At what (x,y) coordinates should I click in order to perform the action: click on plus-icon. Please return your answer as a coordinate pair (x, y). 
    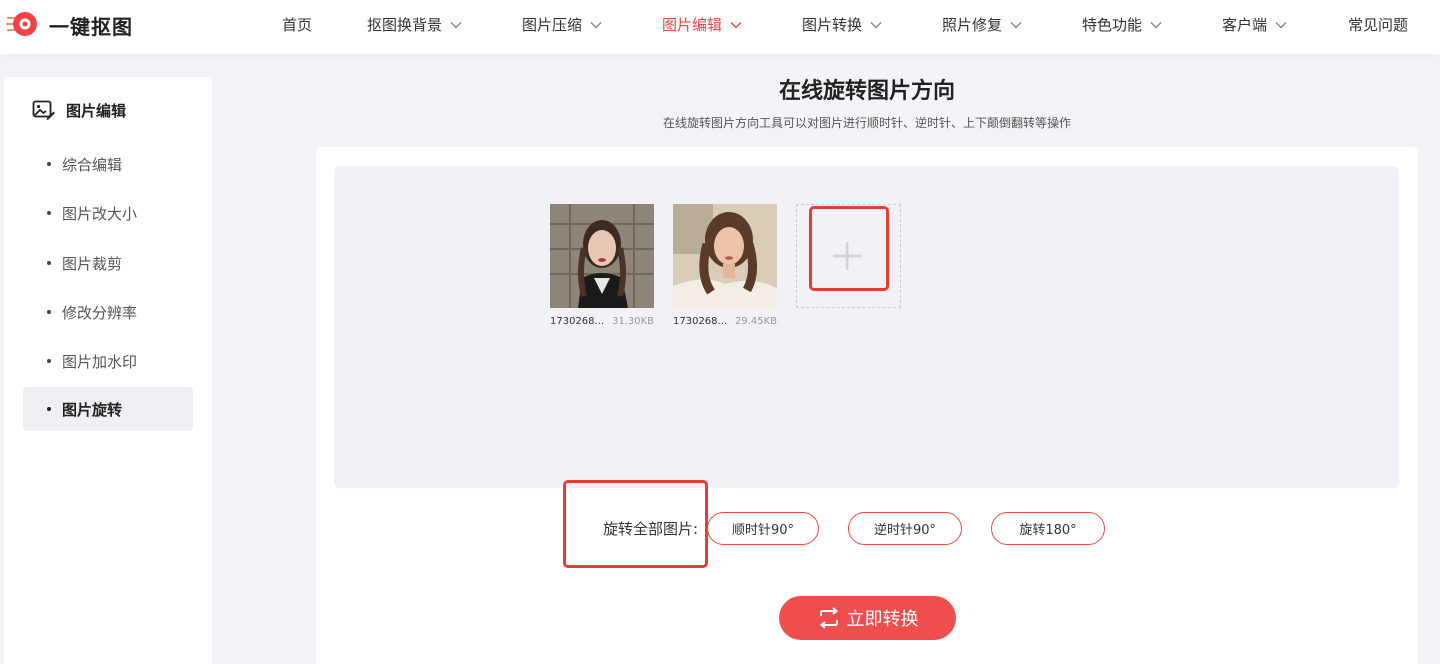
    Looking at the image, I should click on (847, 256).